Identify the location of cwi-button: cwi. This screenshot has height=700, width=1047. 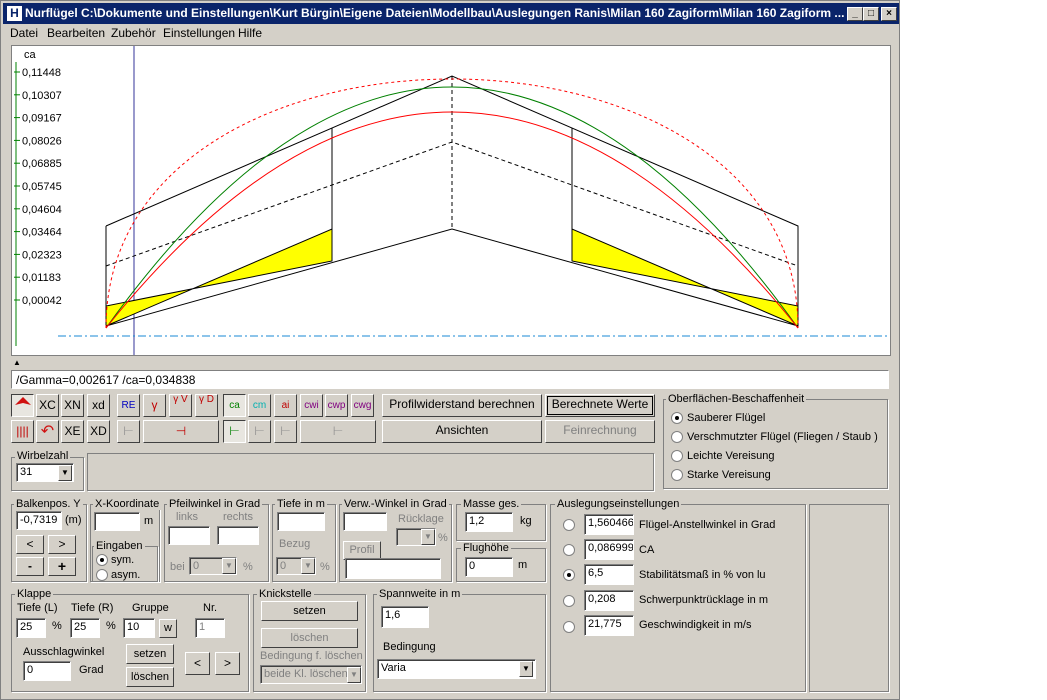
(311, 405).